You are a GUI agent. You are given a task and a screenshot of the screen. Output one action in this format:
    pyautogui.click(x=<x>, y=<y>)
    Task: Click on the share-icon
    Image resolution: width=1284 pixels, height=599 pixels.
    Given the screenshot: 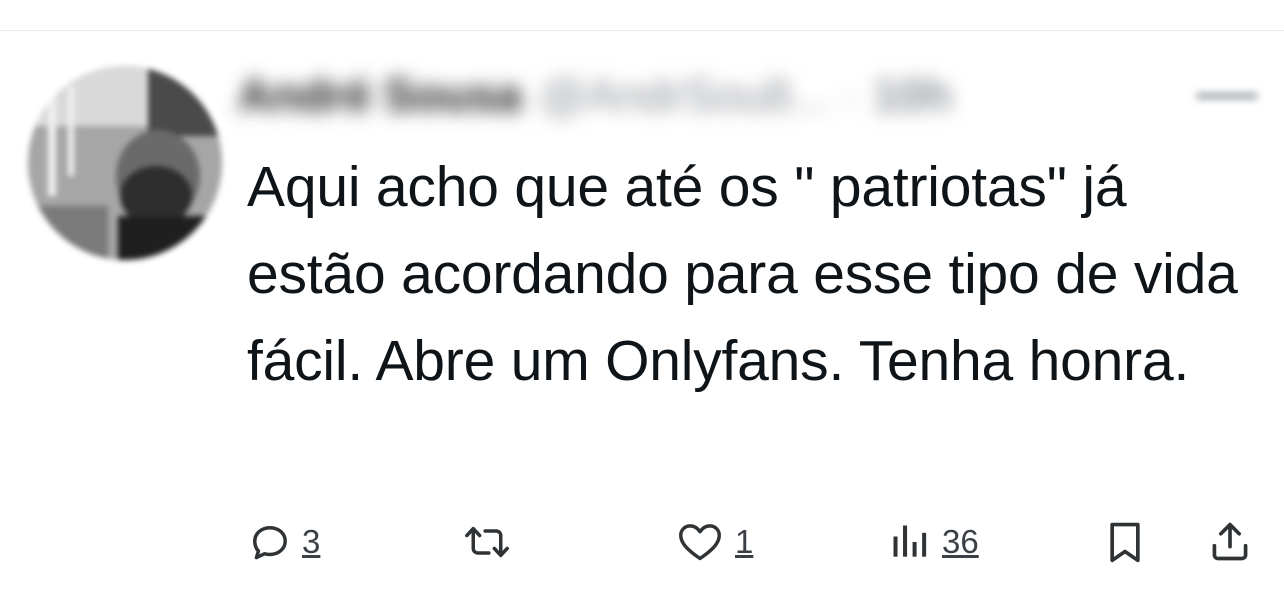 What is the action you would take?
    pyautogui.click(x=1230, y=541)
    